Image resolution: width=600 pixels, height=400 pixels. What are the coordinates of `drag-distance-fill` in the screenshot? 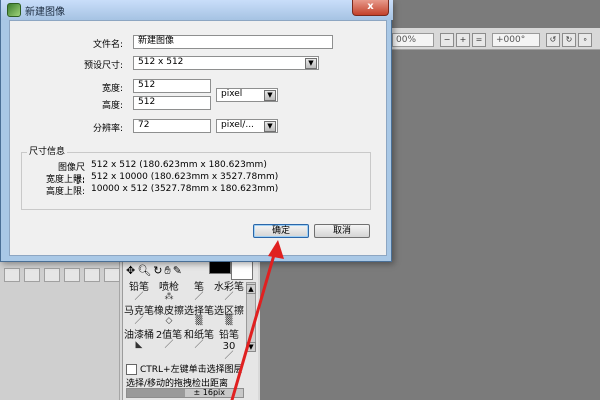 It's located at (156, 393).